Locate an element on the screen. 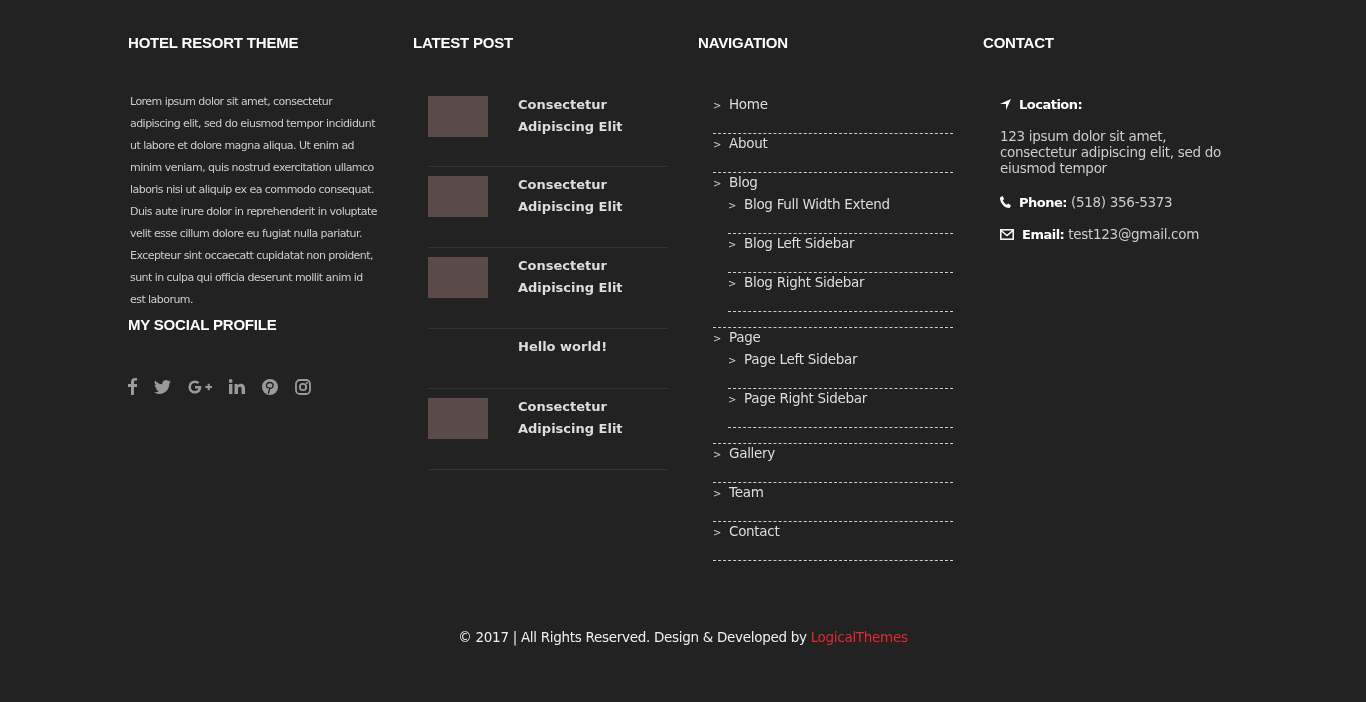 This screenshot has width=1366, height=702. navigation-arrow-icon is located at coordinates (1005, 104).